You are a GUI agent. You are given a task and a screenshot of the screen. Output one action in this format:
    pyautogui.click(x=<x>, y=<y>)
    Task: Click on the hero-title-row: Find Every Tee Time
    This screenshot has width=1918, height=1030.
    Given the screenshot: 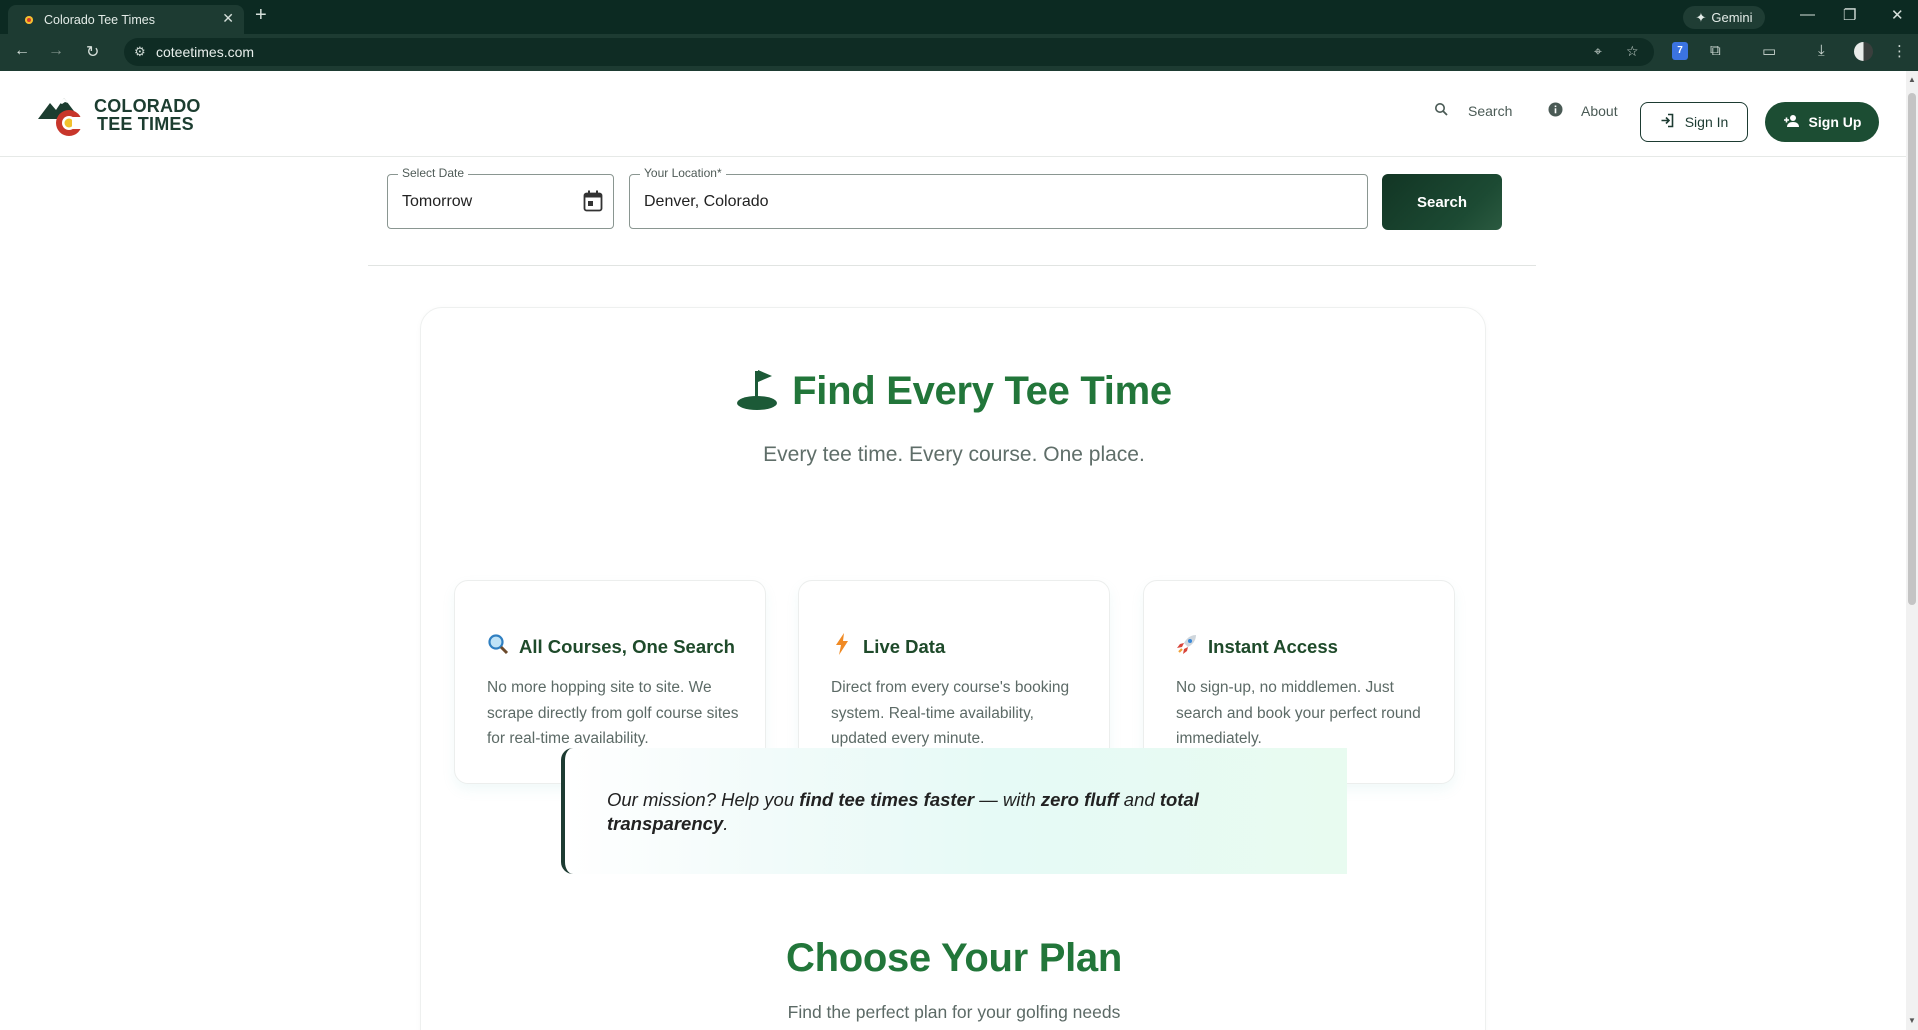 What is the action you would take?
    pyautogui.click(x=954, y=391)
    